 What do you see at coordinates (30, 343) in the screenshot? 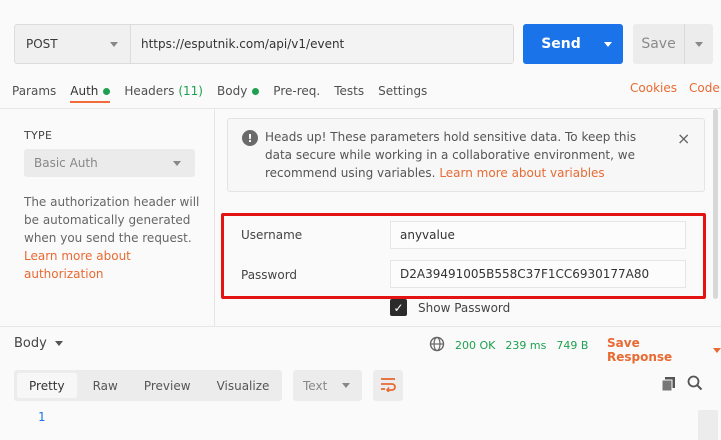
I see `response-body-label: Body` at bounding box center [30, 343].